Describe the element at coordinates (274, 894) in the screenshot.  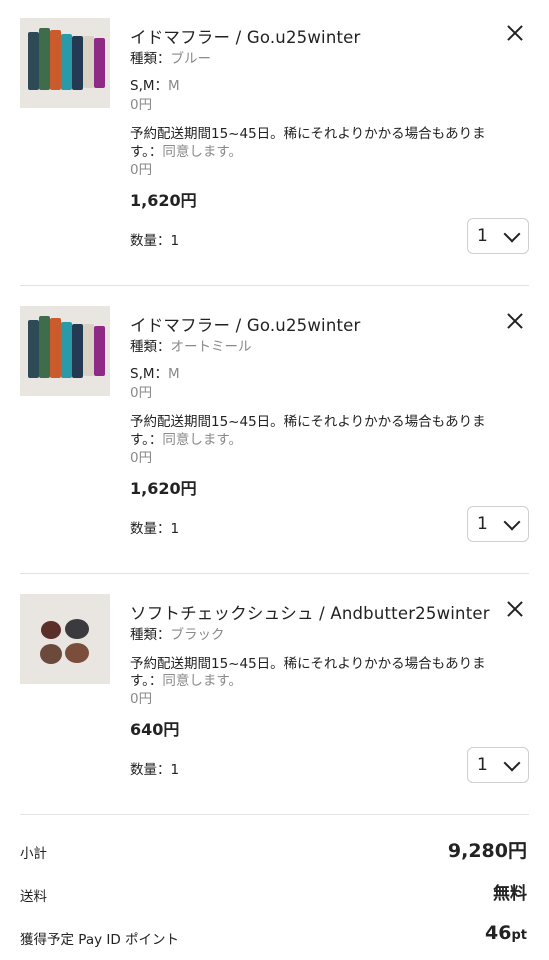
I see `shipping-row: 送料 無料` at that location.